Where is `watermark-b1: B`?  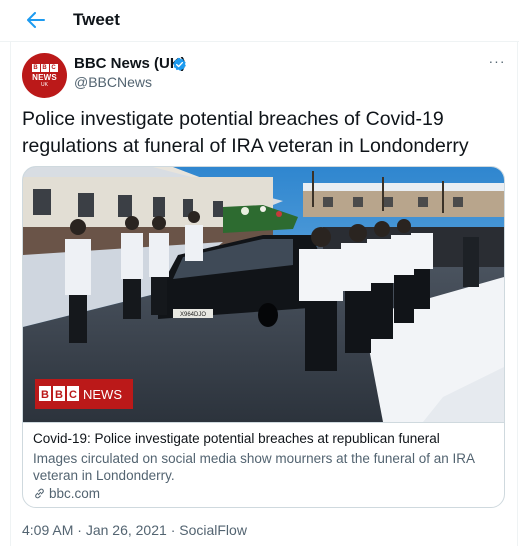
watermark-b1: B is located at coordinates (45, 395).